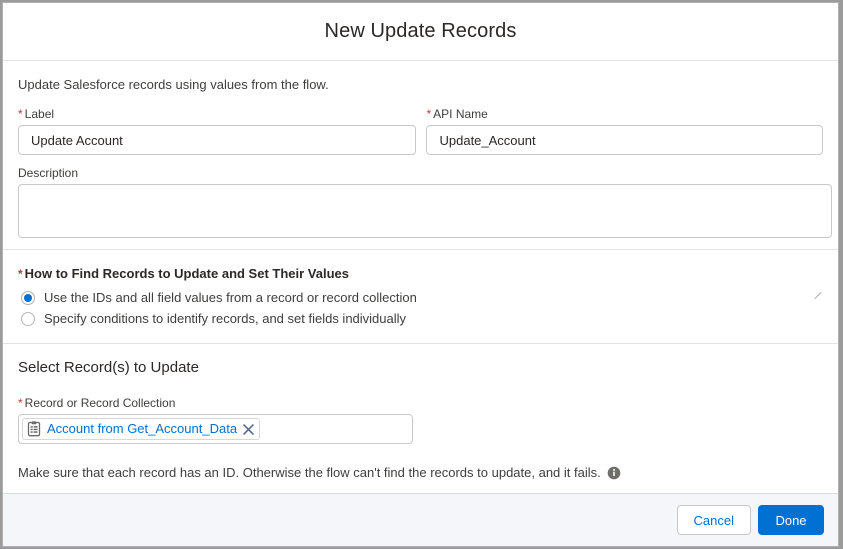 This screenshot has width=843, height=549. Describe the element at coordinates (614, 473) in the screenshot. I see `info-icon` at that location.